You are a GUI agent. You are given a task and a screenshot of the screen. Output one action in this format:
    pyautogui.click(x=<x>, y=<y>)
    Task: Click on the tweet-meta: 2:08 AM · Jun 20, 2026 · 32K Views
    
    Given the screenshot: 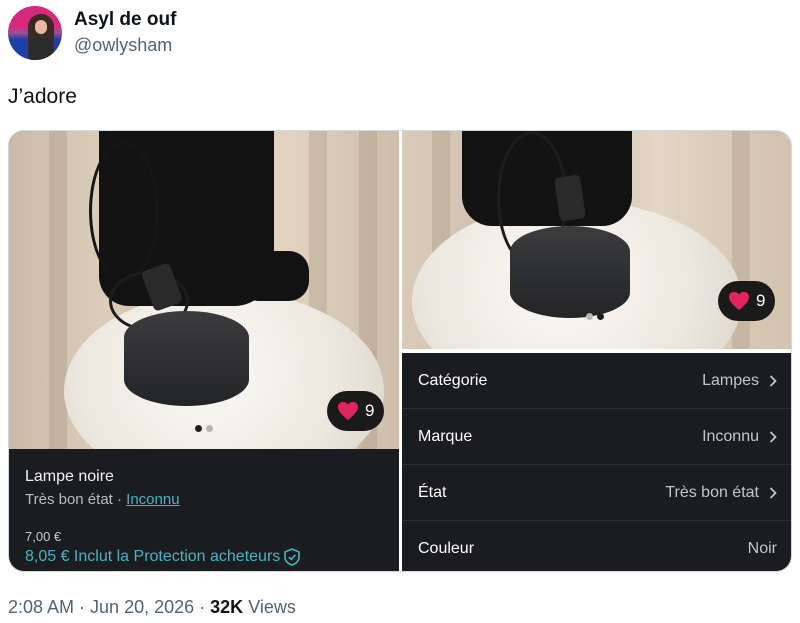 What is the action you would take?
    pyautogui.click(x=152, y=607)
    